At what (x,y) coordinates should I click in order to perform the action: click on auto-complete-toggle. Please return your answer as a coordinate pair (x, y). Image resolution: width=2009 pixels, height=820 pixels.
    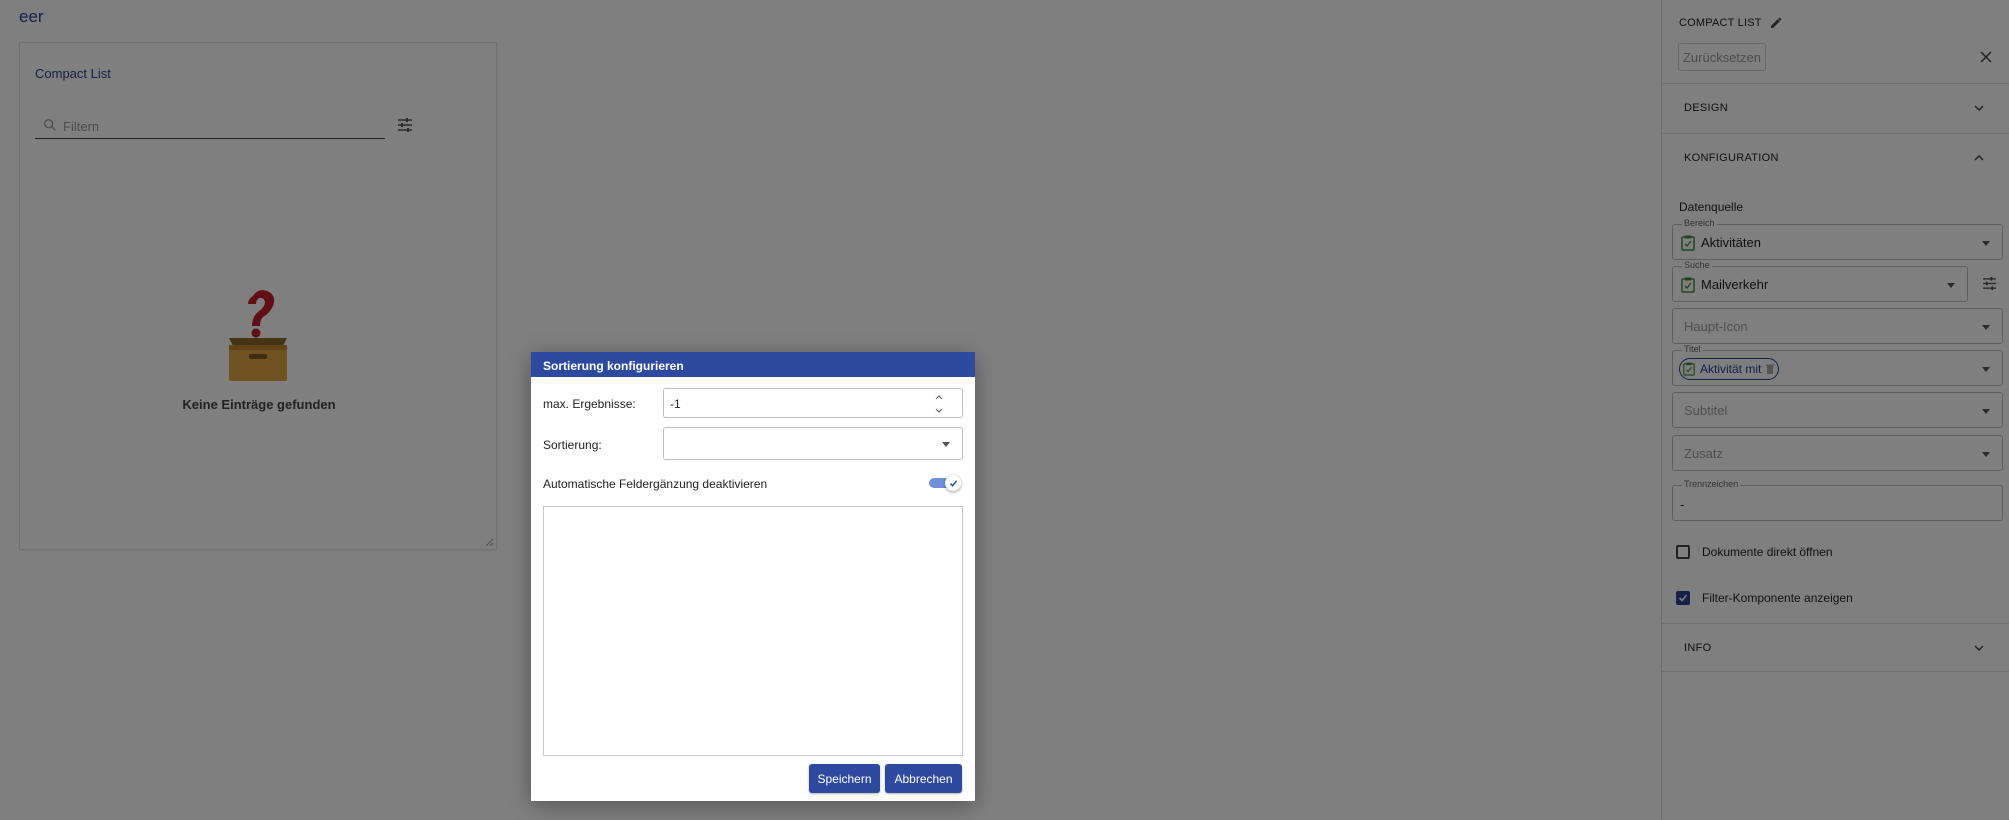
    Looking at the image, I should click on (945, 483).